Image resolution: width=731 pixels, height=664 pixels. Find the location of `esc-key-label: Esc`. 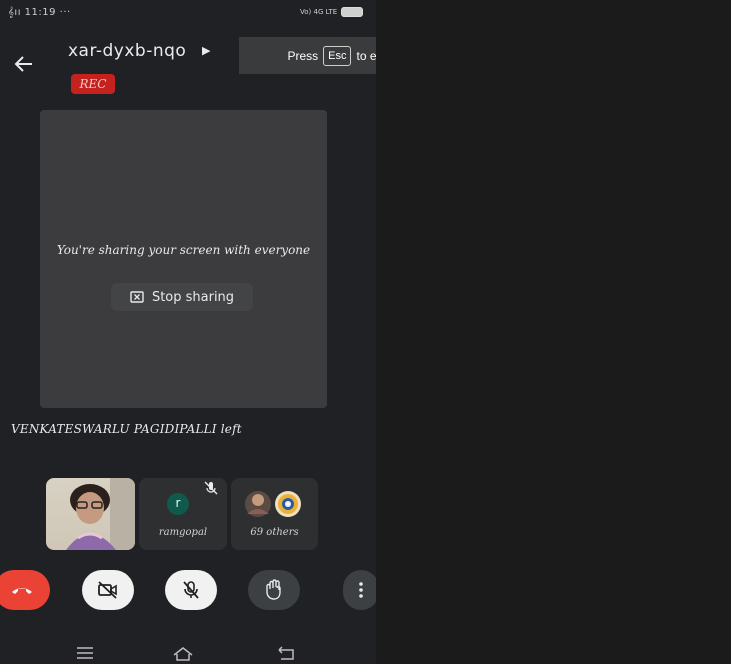

esc-key-label: Esc is located at coordinates (337, 55).